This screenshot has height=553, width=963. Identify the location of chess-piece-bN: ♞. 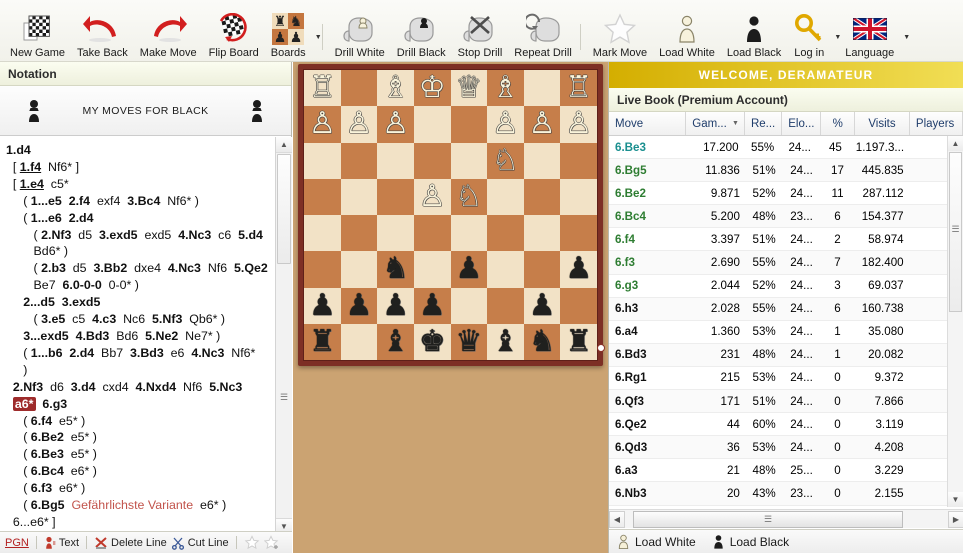
(395, 269).